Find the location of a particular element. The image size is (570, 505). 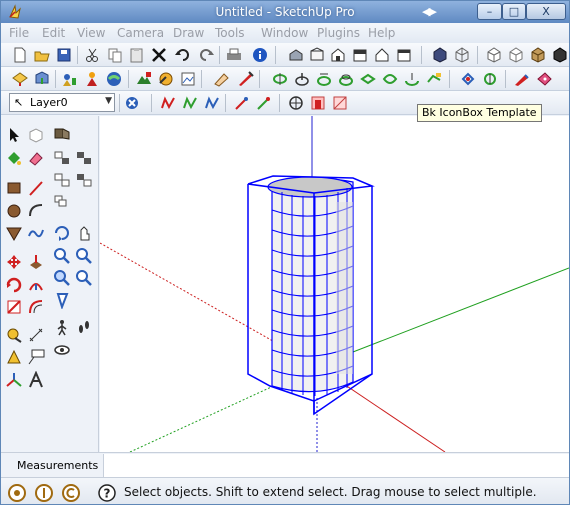

group-icon is located at coordinates (62, 180).